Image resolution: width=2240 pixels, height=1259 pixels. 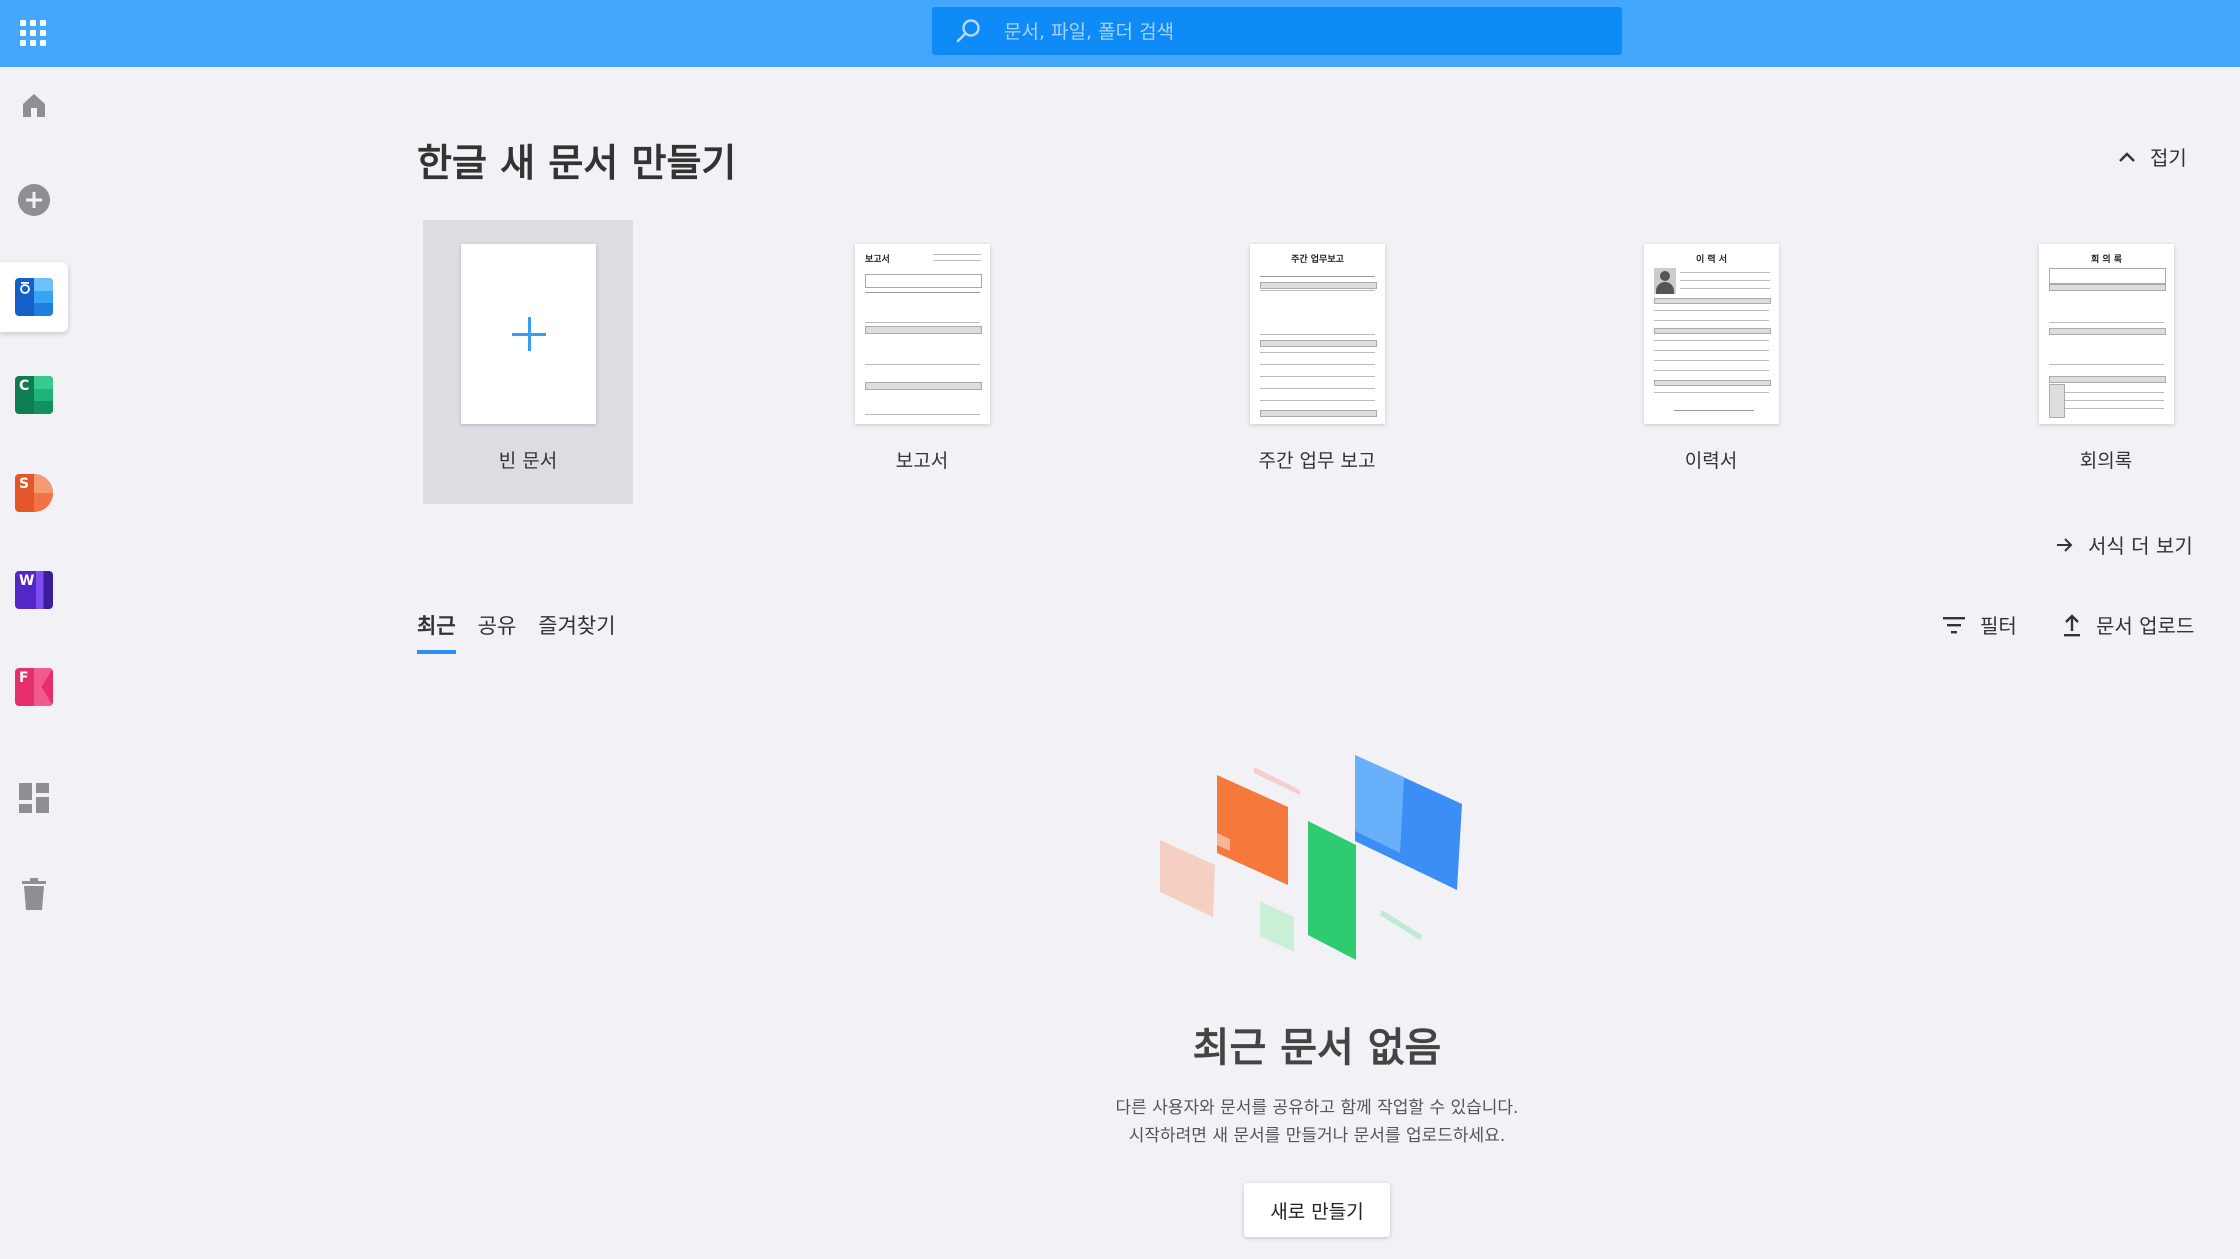 What do you see at coordinates (2072, 624) in the screenshot?
I see `upload-icon` at bounding box center [2072, 624].